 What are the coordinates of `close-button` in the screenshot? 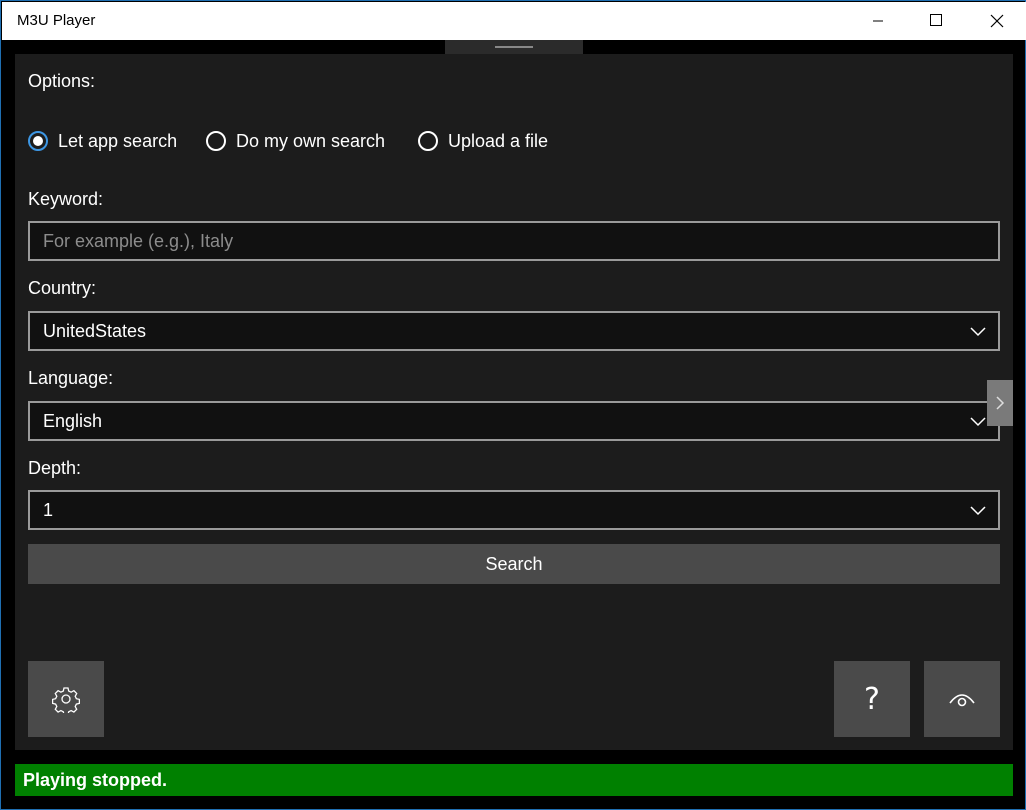 It's located at (997, 21).